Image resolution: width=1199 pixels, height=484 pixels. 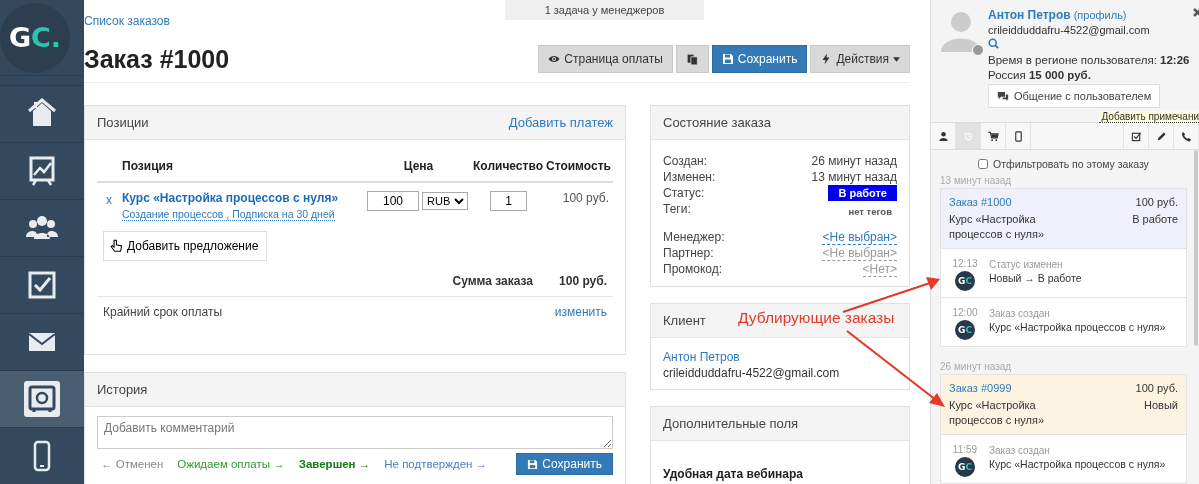 What do you see at coordinates (508, 201) in the screenshot?
I see `quantity-input: 1` at bounding box center [508, 201].